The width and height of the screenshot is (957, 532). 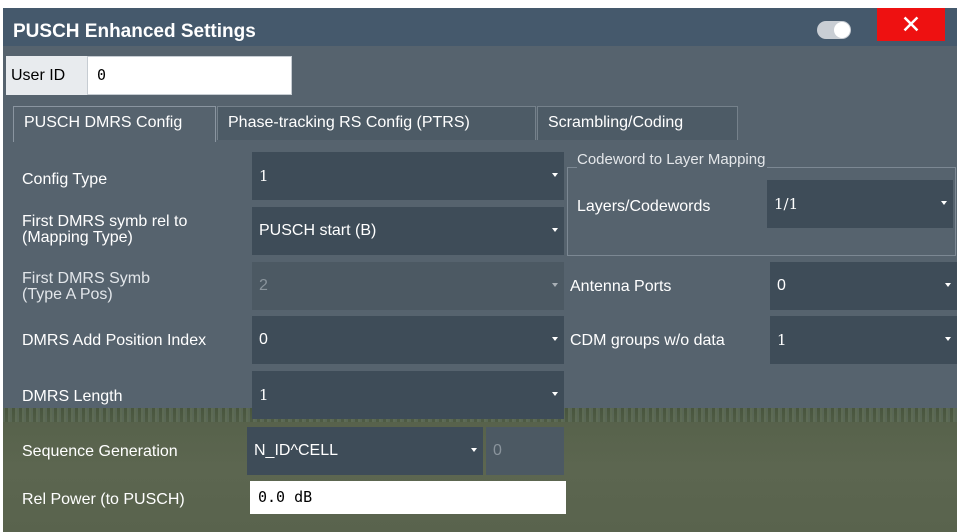 What do you see at coordinates (863, 286) in the screenshot?
I see `antenna-ports-select: 0` at bounding box center [863, 286].